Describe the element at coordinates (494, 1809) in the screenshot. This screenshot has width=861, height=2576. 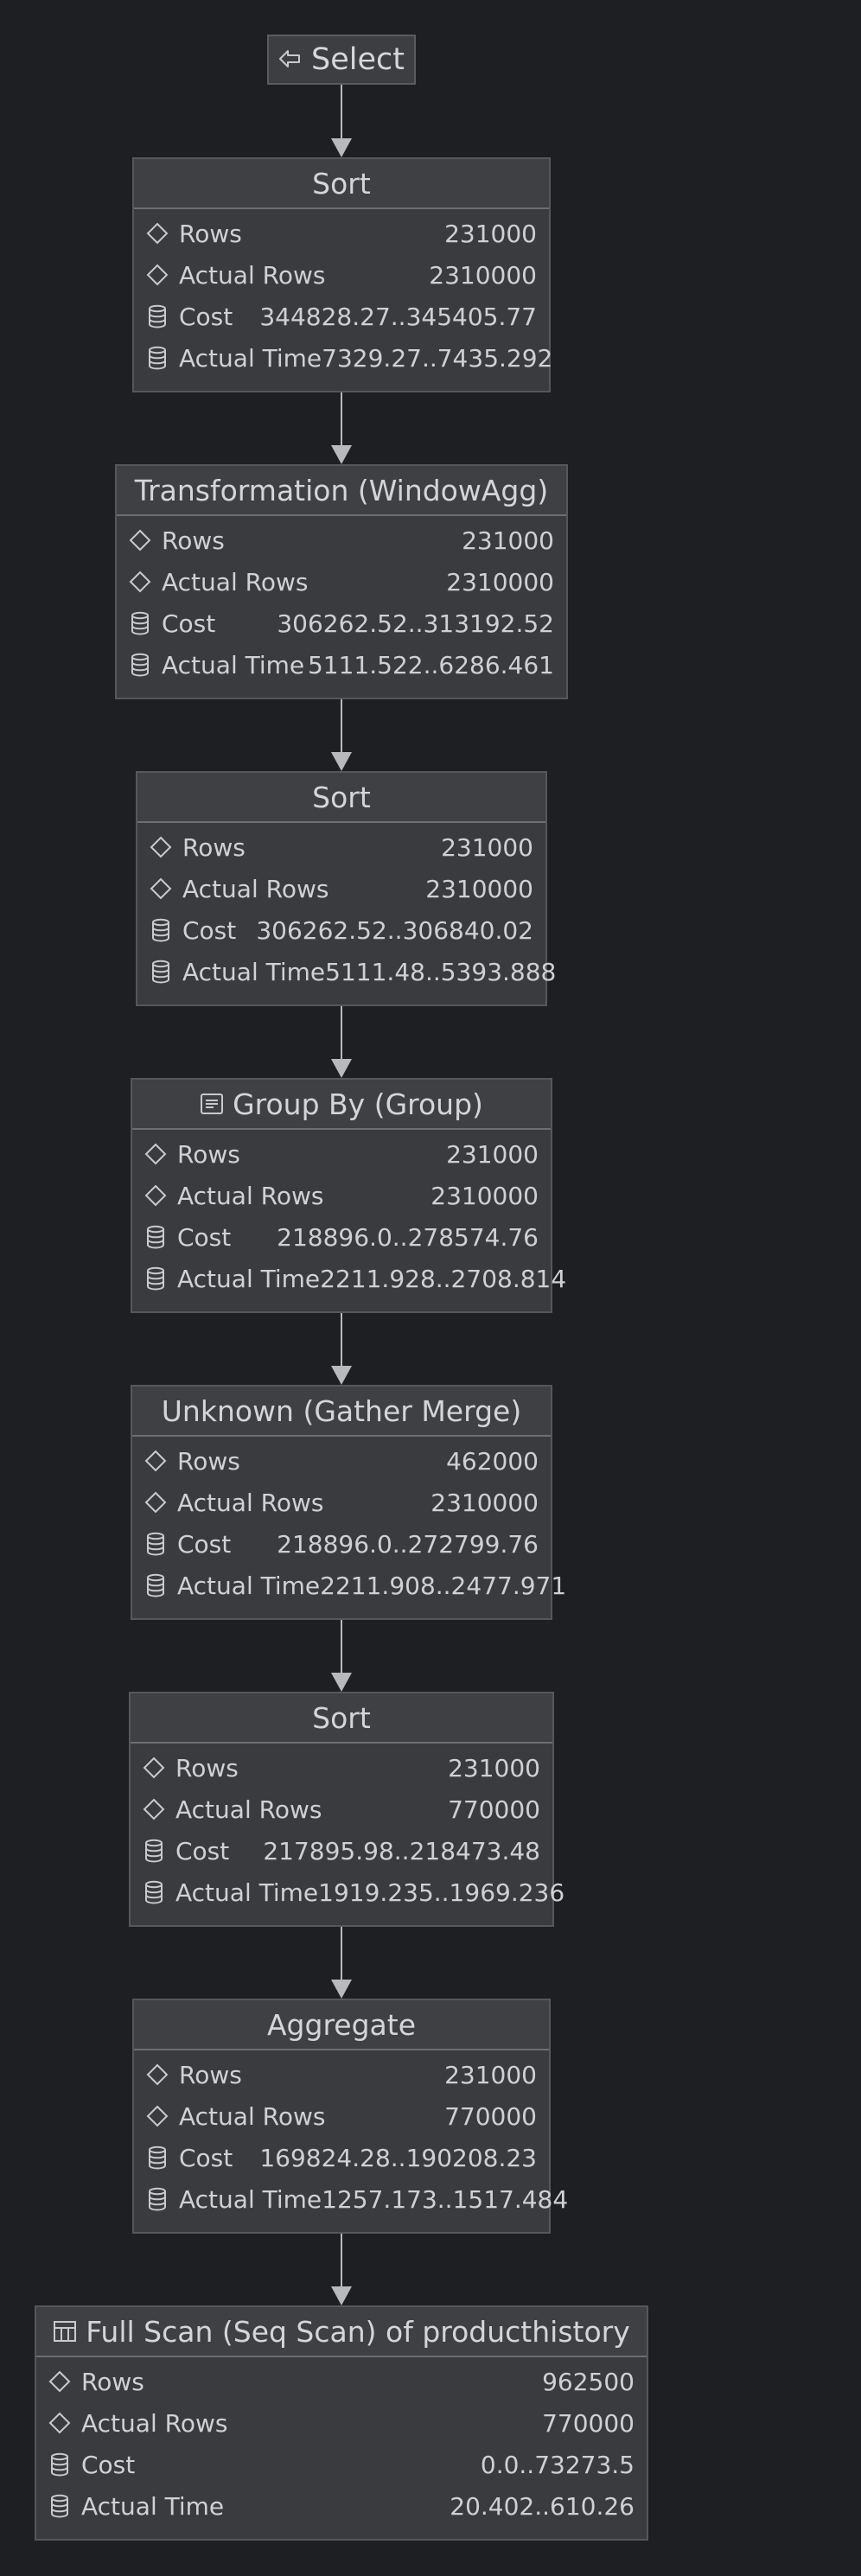
I see `stat-value: 770000` at that location.